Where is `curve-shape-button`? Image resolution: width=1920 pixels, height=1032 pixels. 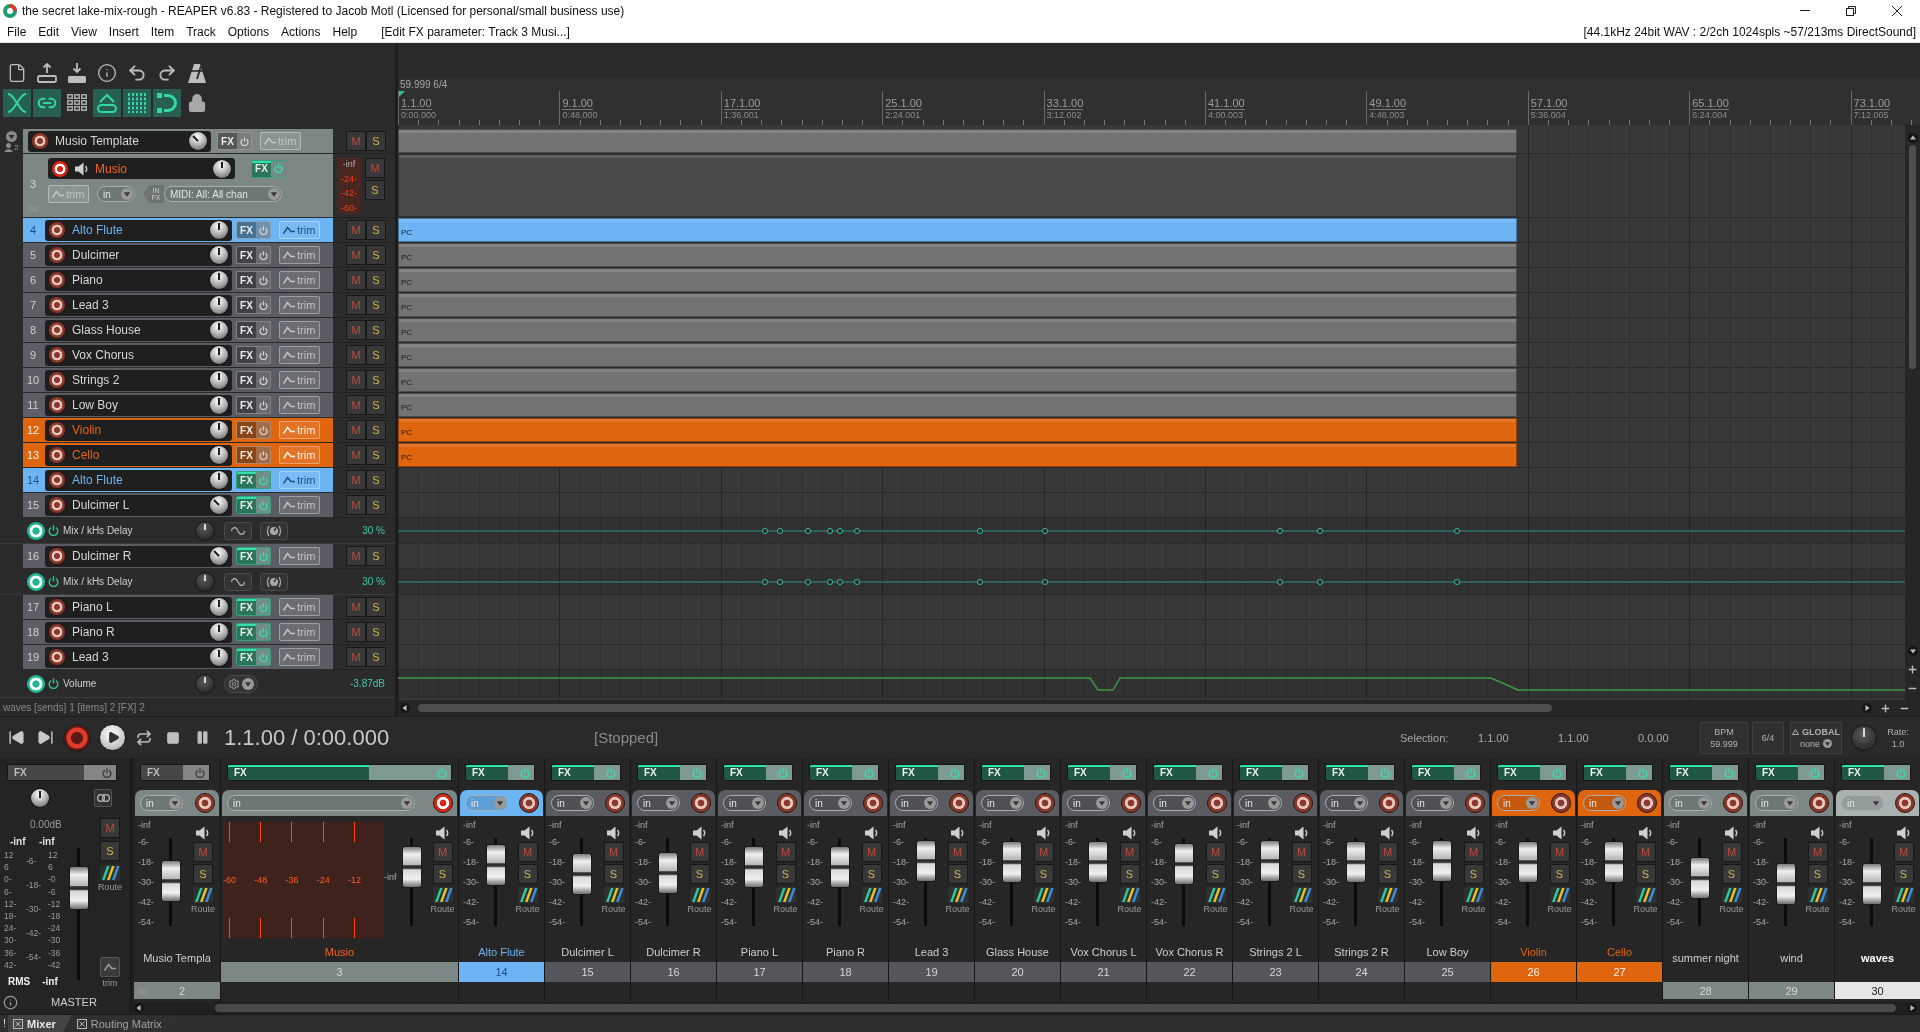 curve-shape-button is located at coordinates (238, 581).